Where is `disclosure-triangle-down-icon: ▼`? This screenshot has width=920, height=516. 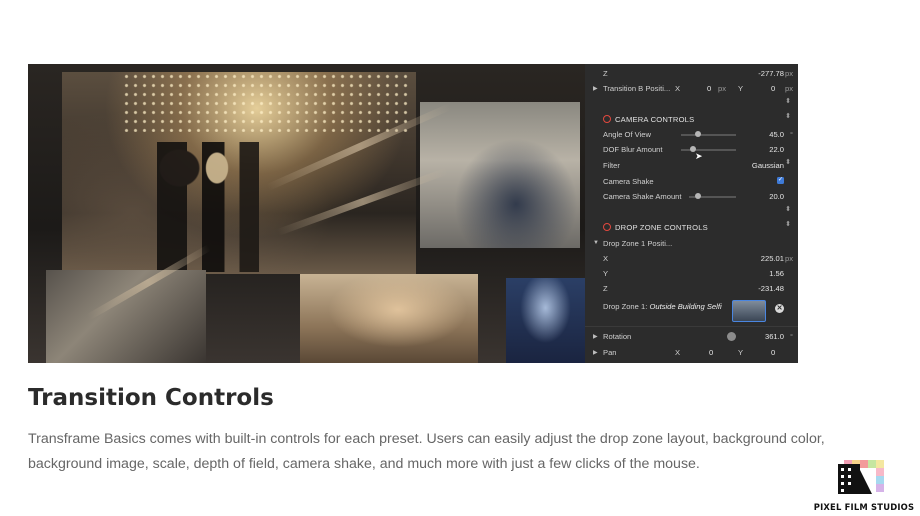 disclosure-triangle-down-icon: ▼ is located at coordinates (596, 243).